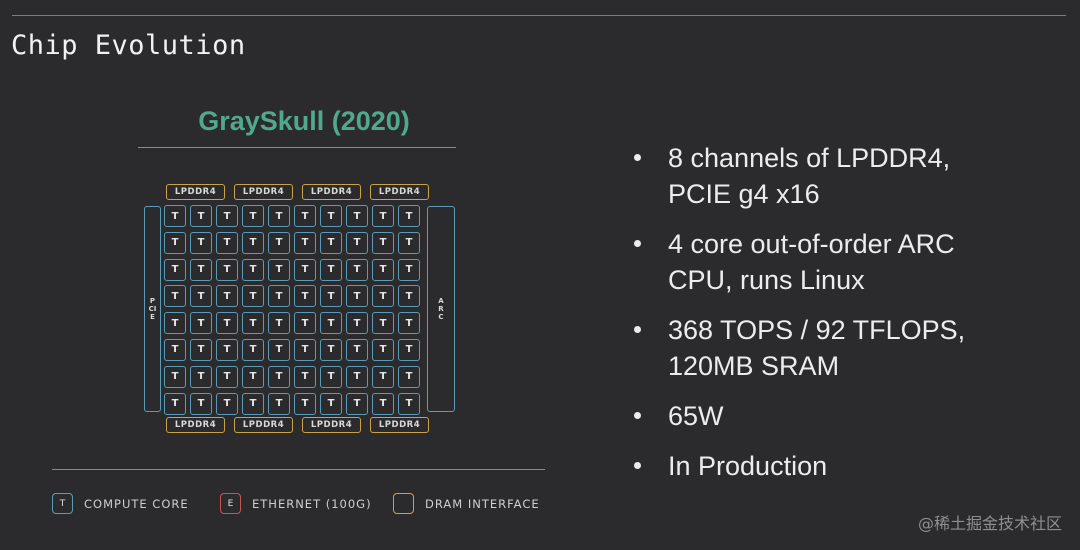  I want to click on spec-bullet: In Production, so click(819, 466).